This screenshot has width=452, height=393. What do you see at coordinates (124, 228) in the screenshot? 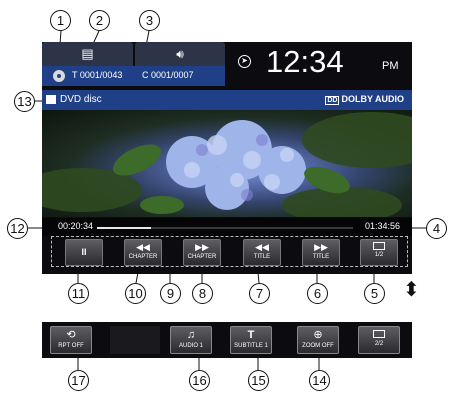
I see `progress-fill` at bounding box center [124, 228].